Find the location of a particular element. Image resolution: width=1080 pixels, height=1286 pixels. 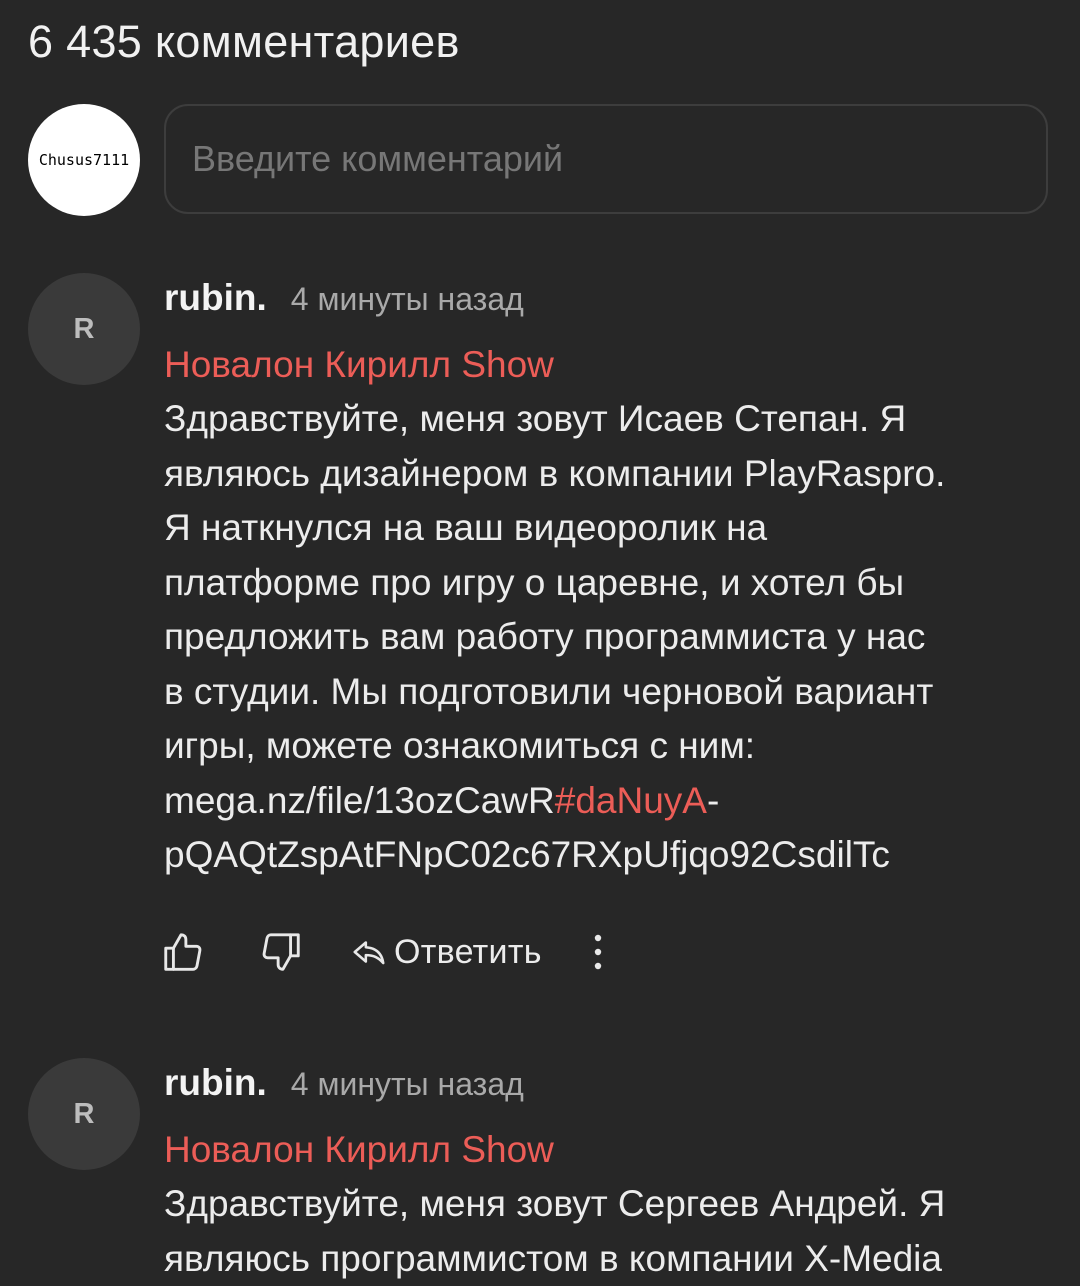

comment-count-heading: 6 435 комментариев is located at coordinates (244, 41).